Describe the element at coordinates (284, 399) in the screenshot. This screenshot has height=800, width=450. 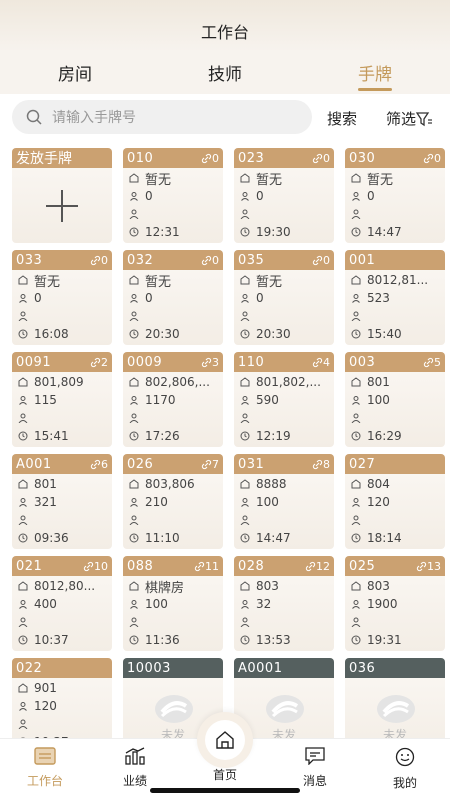
I see `wristband-card: 110 4 801,802,... 590 12:19` at that location.